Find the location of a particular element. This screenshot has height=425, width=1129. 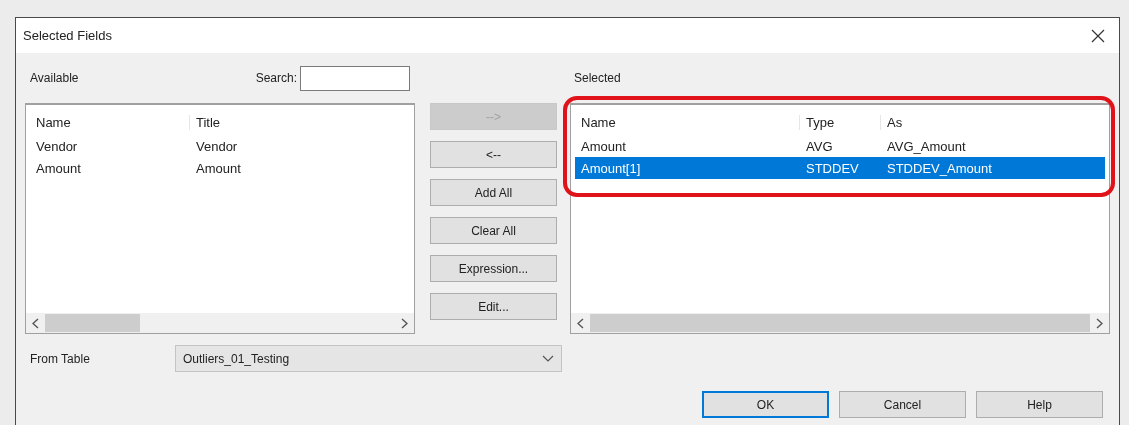

column-header: As is located at coordinates (892, 122).